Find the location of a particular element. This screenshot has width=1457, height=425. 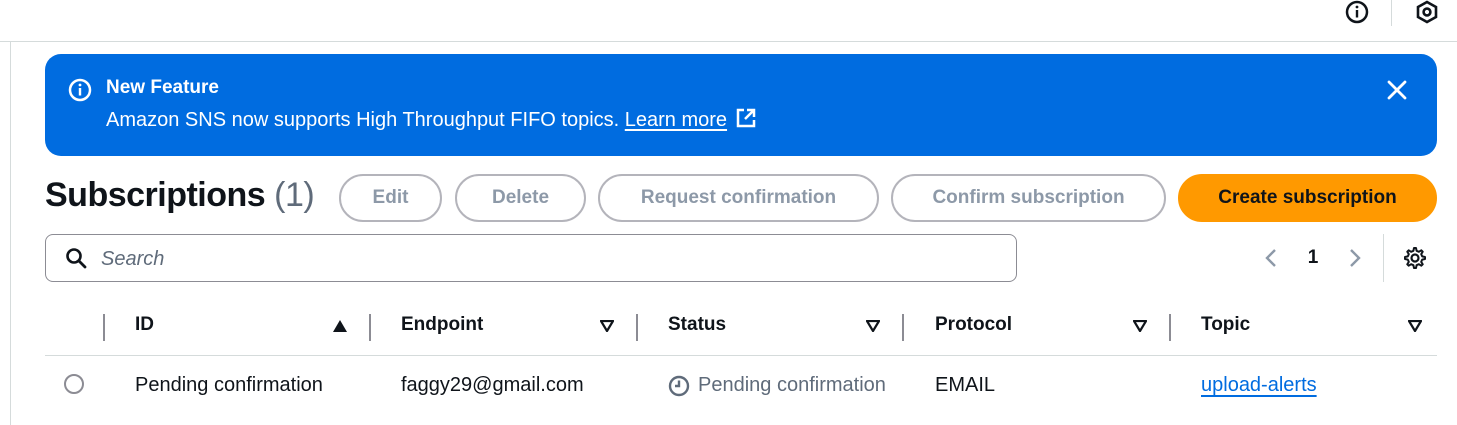

edit-button: Edit is located at coordinates (390, 198).